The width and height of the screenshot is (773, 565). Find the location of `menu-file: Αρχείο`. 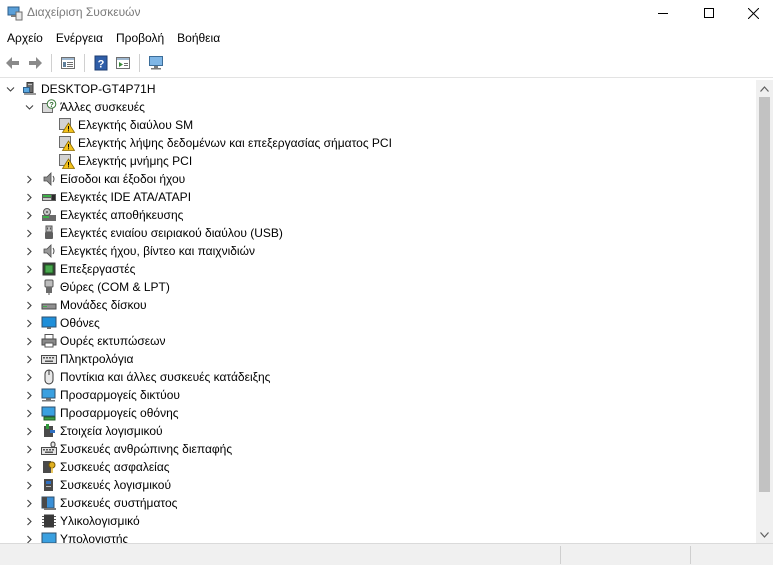

menu-file: Αρχείο is located at coordinates (25, 38).